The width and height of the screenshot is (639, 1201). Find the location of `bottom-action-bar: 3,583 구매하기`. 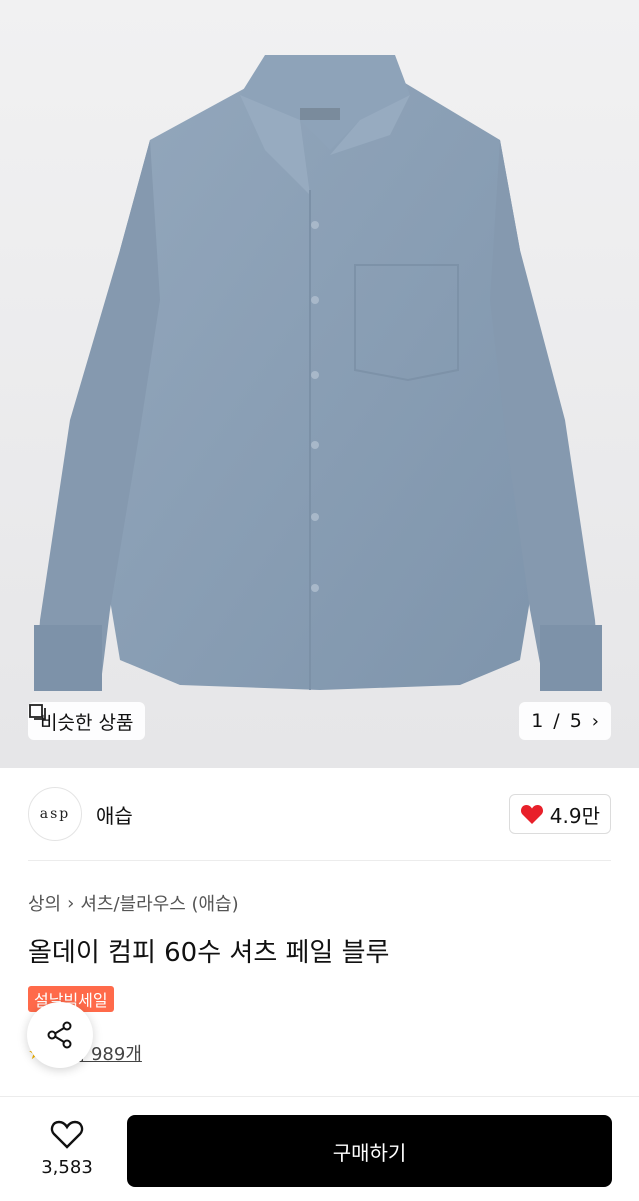

bottom-action-bar: 3,583 구매하기 is located at coordinates (319, 1148).